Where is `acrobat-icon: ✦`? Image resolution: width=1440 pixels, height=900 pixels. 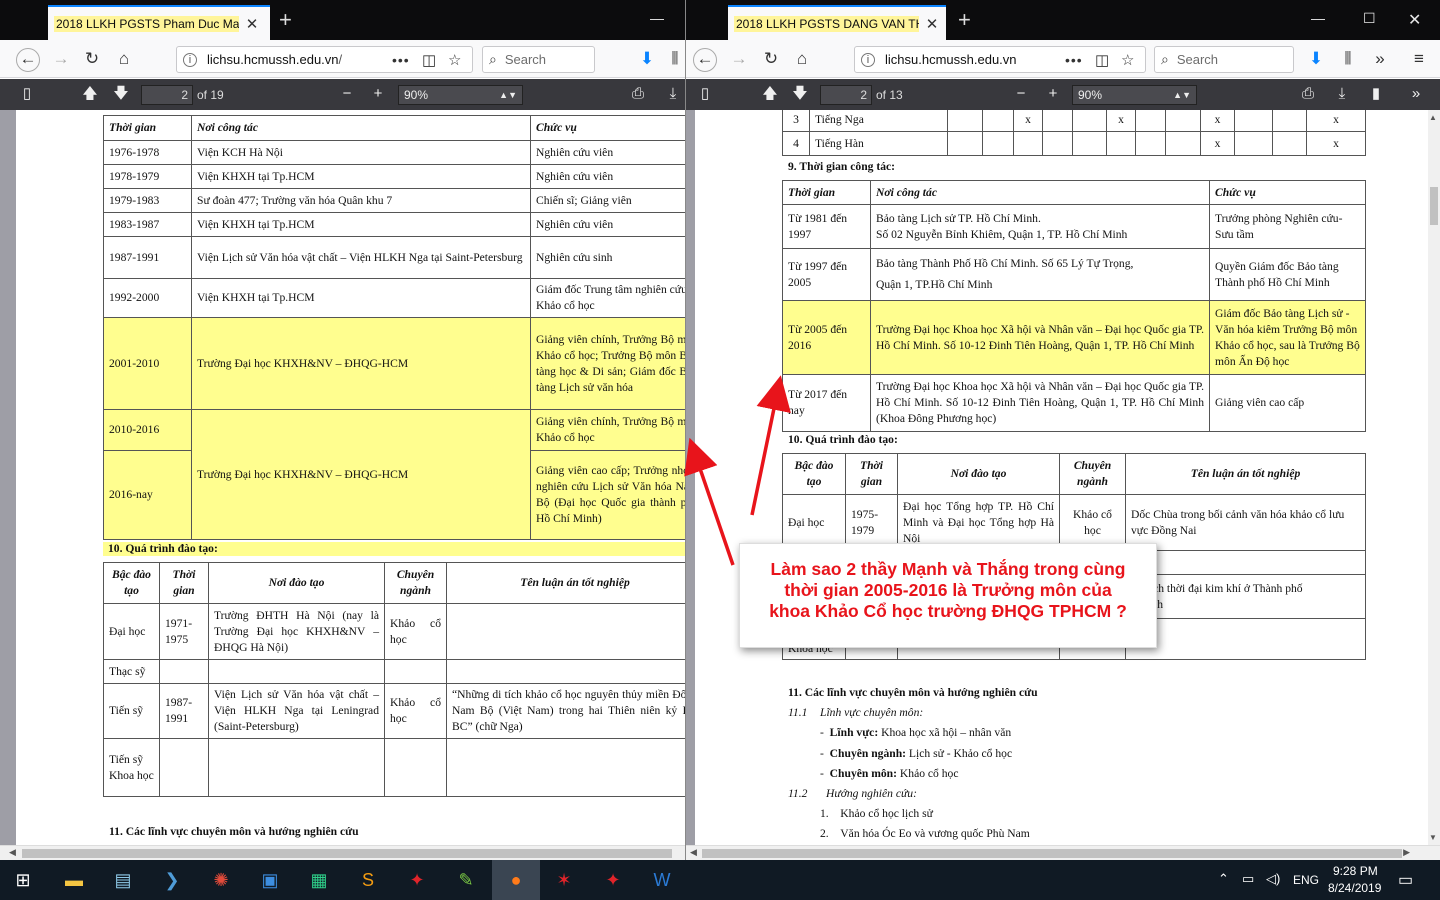 acrobat-icon: ✦ is located at coordinates (417, 880).